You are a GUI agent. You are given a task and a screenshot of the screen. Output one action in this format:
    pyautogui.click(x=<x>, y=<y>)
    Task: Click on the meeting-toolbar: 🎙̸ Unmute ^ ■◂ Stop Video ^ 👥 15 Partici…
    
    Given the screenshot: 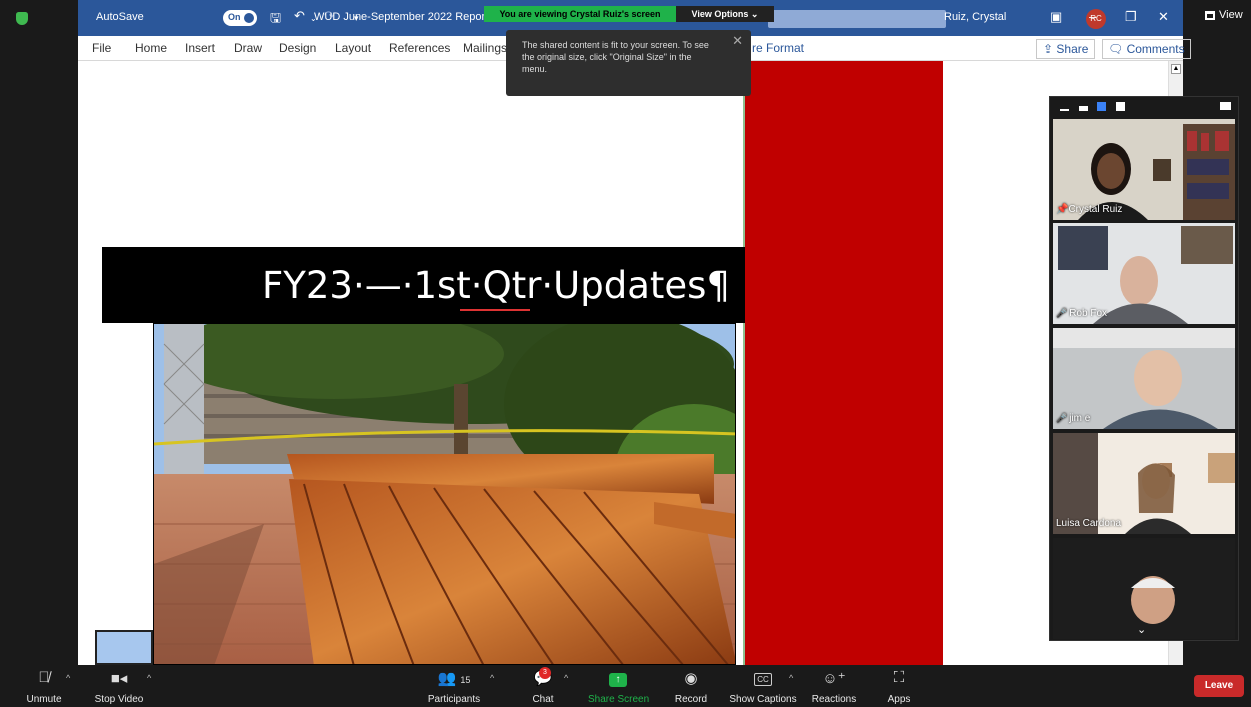 What is the action you would take?
    pyautogui.click(x=625, y=686)
    